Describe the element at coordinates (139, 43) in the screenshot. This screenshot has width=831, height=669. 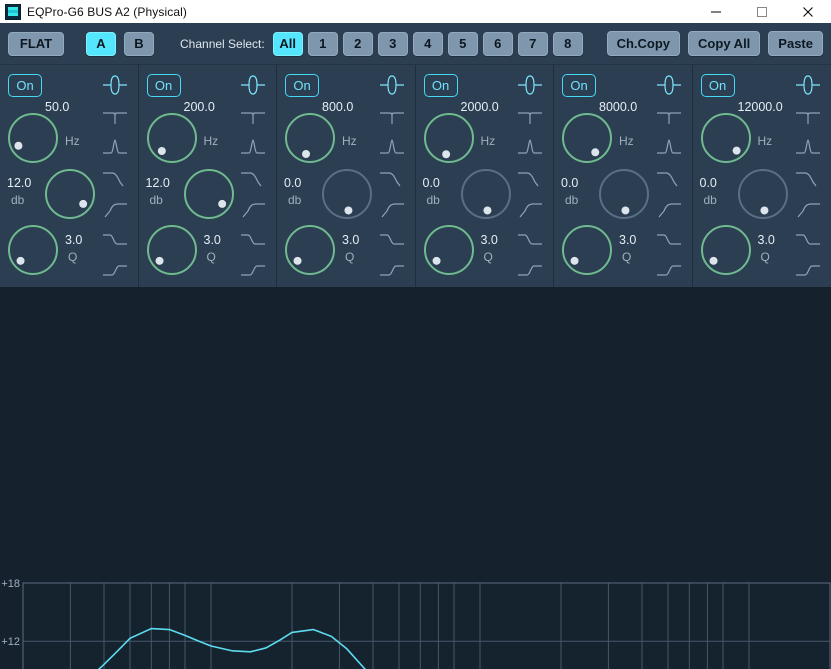
I see `preset-b-button: B` at that location.